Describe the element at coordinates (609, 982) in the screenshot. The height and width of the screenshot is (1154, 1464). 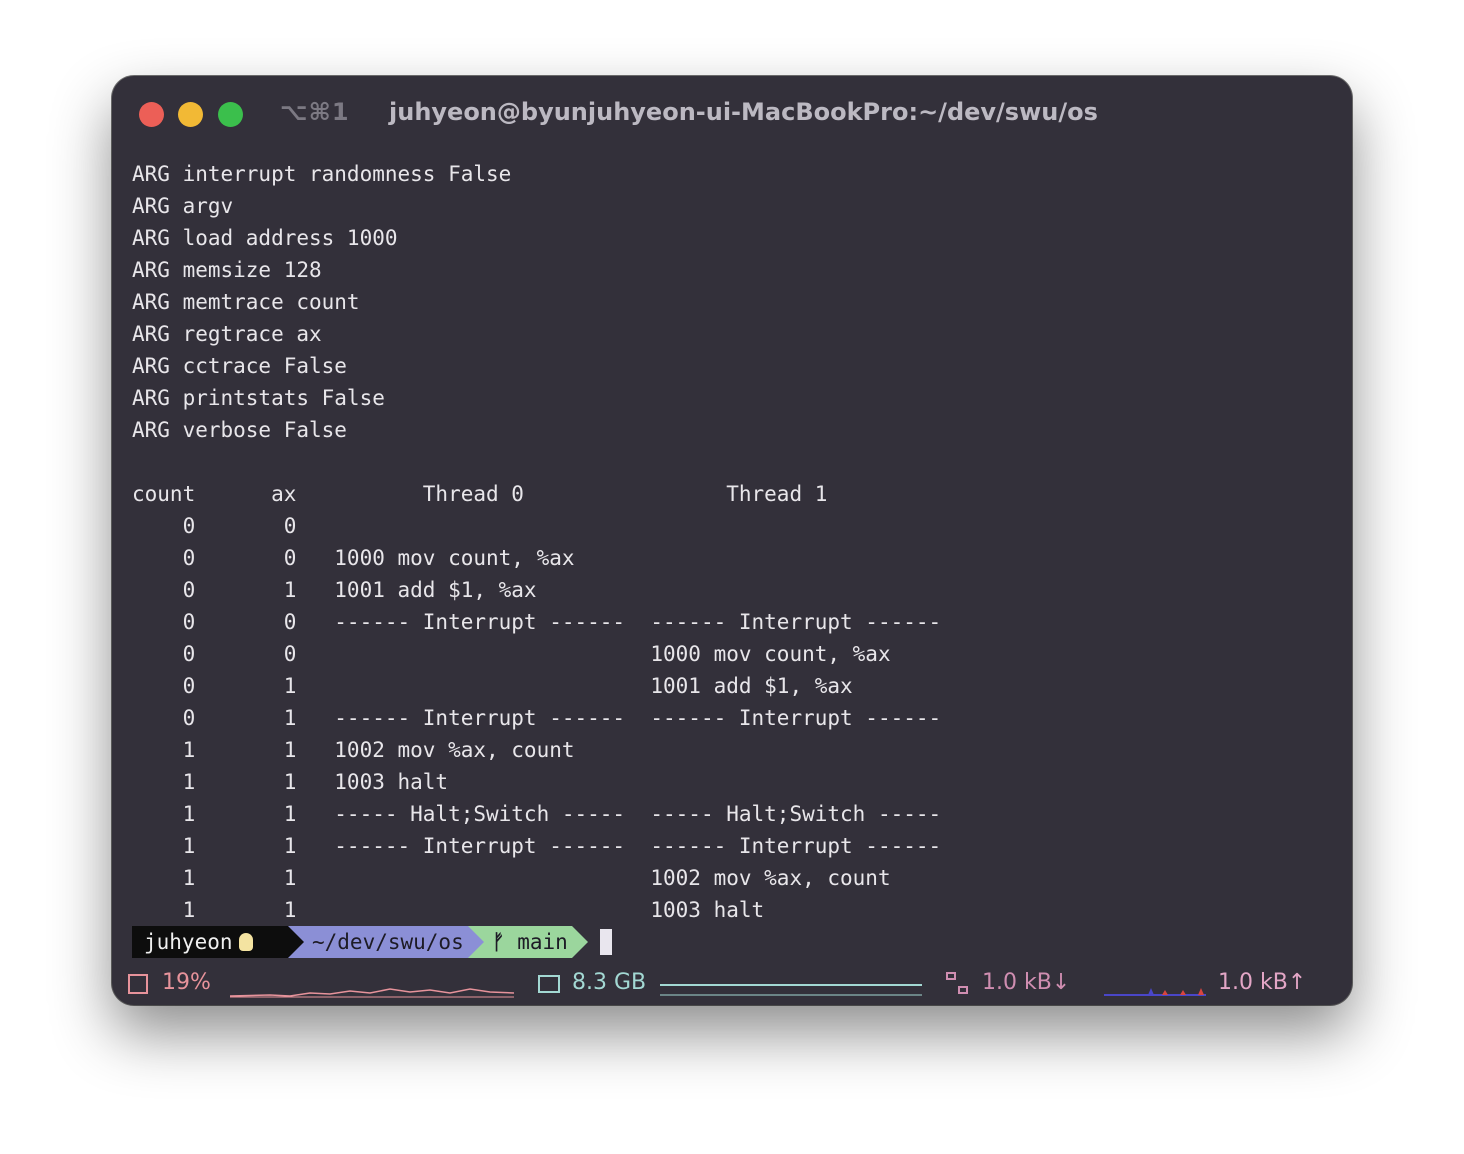
I see `memory-usage: 8.3 GB` at that location.